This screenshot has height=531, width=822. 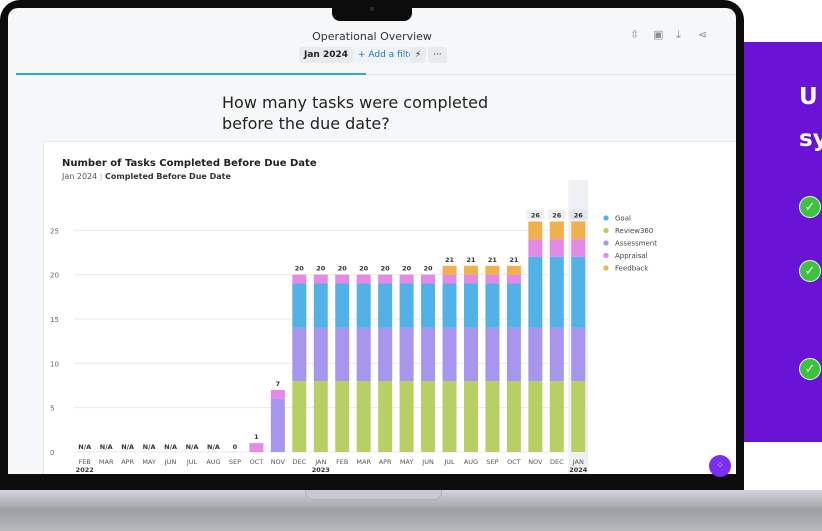 What do you see at coordinates (678, 35) in the screenshot?
I see `download-icon: ⤓` at bounding box center [678, 35].